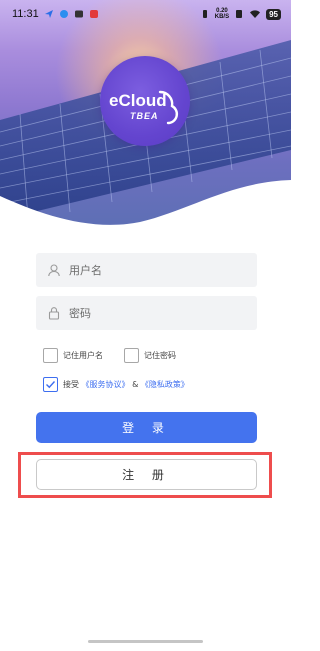 This screenshot has height=651, width=320. Describe the element at coordinates (55, 14) in the screenshot. I see `status-left: 11:31` at that location.